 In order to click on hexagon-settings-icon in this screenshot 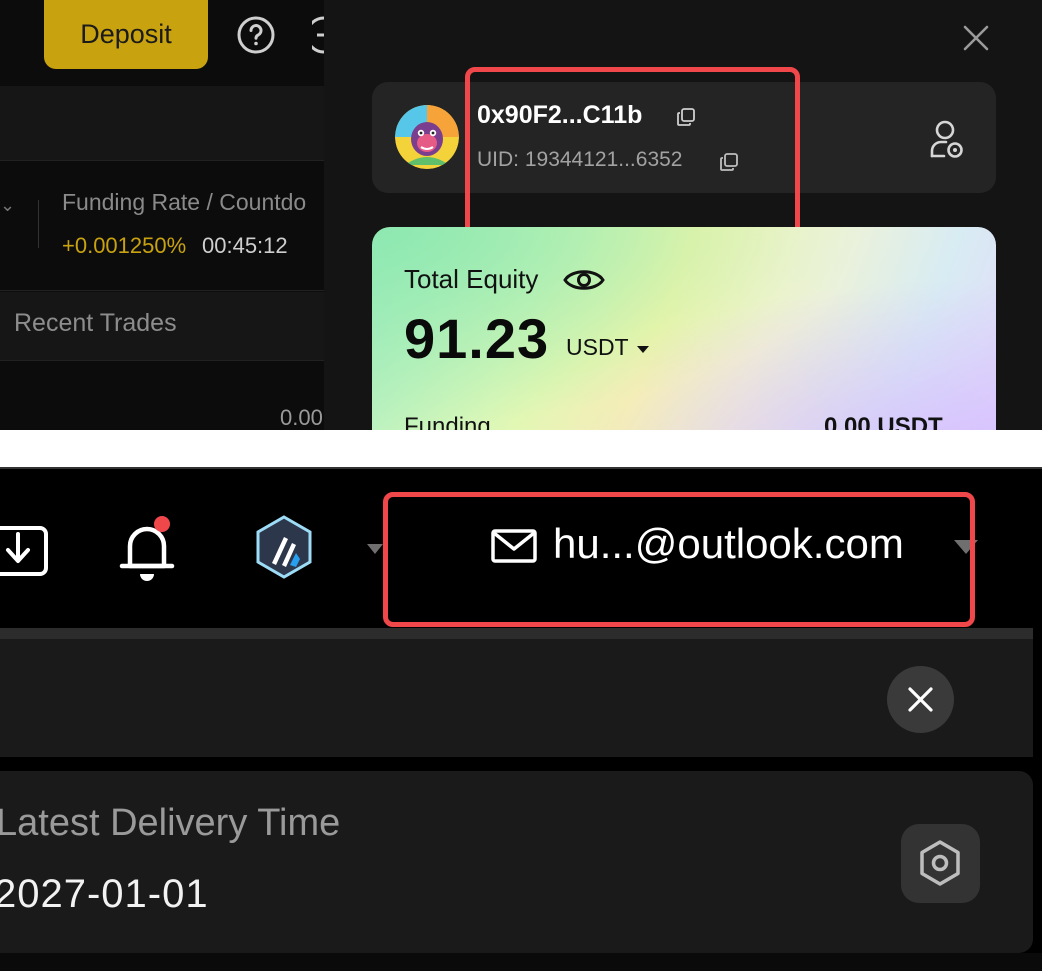, I will do `click(940, 863)`.